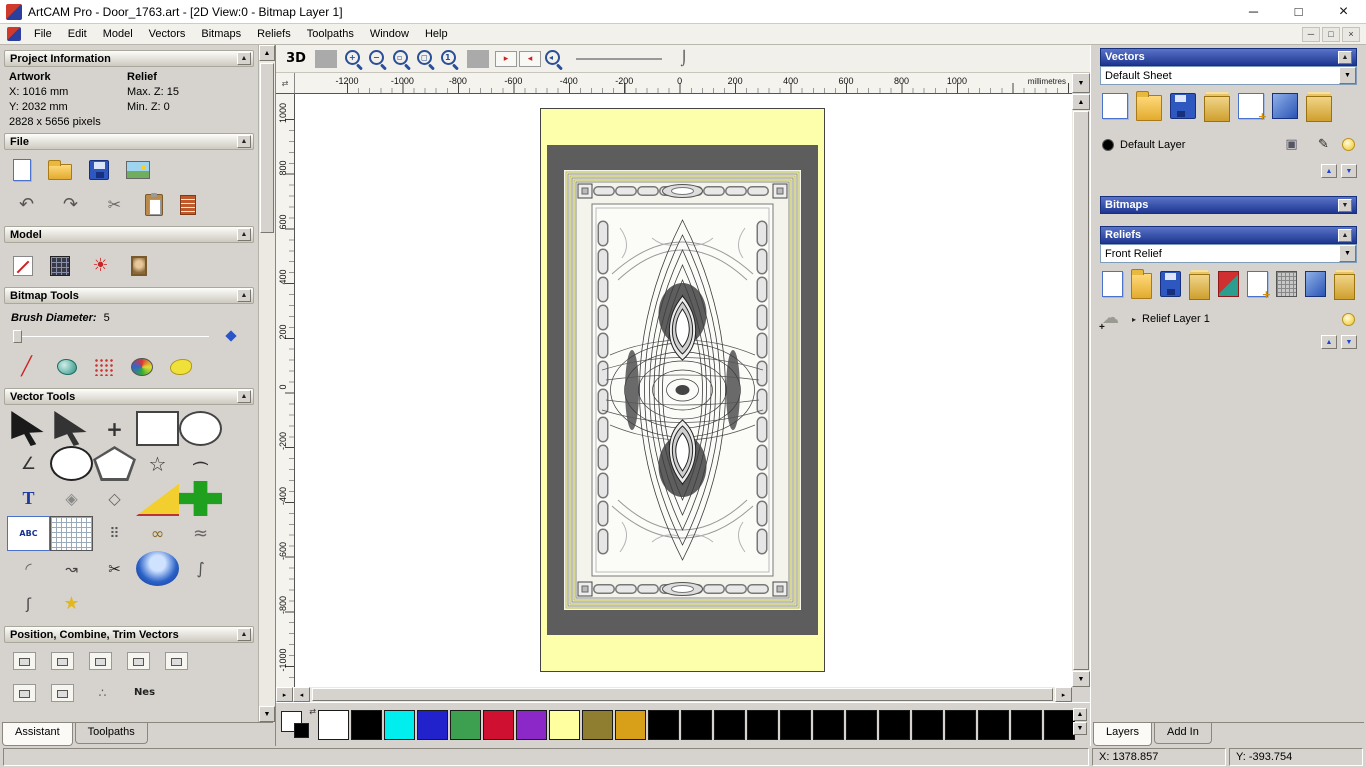 Image resolution: width=1366 pixels, height=768 pixels. Describe the element at coordinates (1319, 109) in the screenshot. I see `toggle-all-layers-icon` at that location.